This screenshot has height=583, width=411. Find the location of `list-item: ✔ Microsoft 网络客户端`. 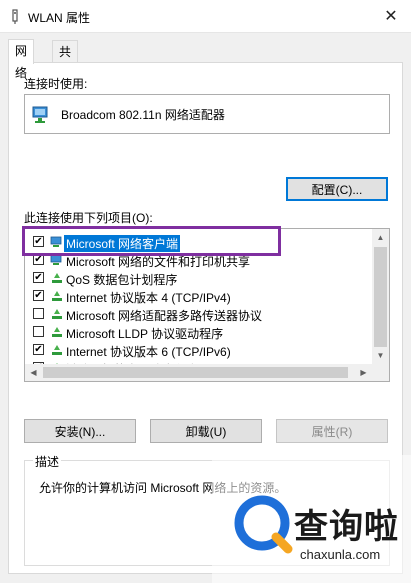

list-item: ✔ Microsoft 网络客户端 is located at coordinates (198, 242).